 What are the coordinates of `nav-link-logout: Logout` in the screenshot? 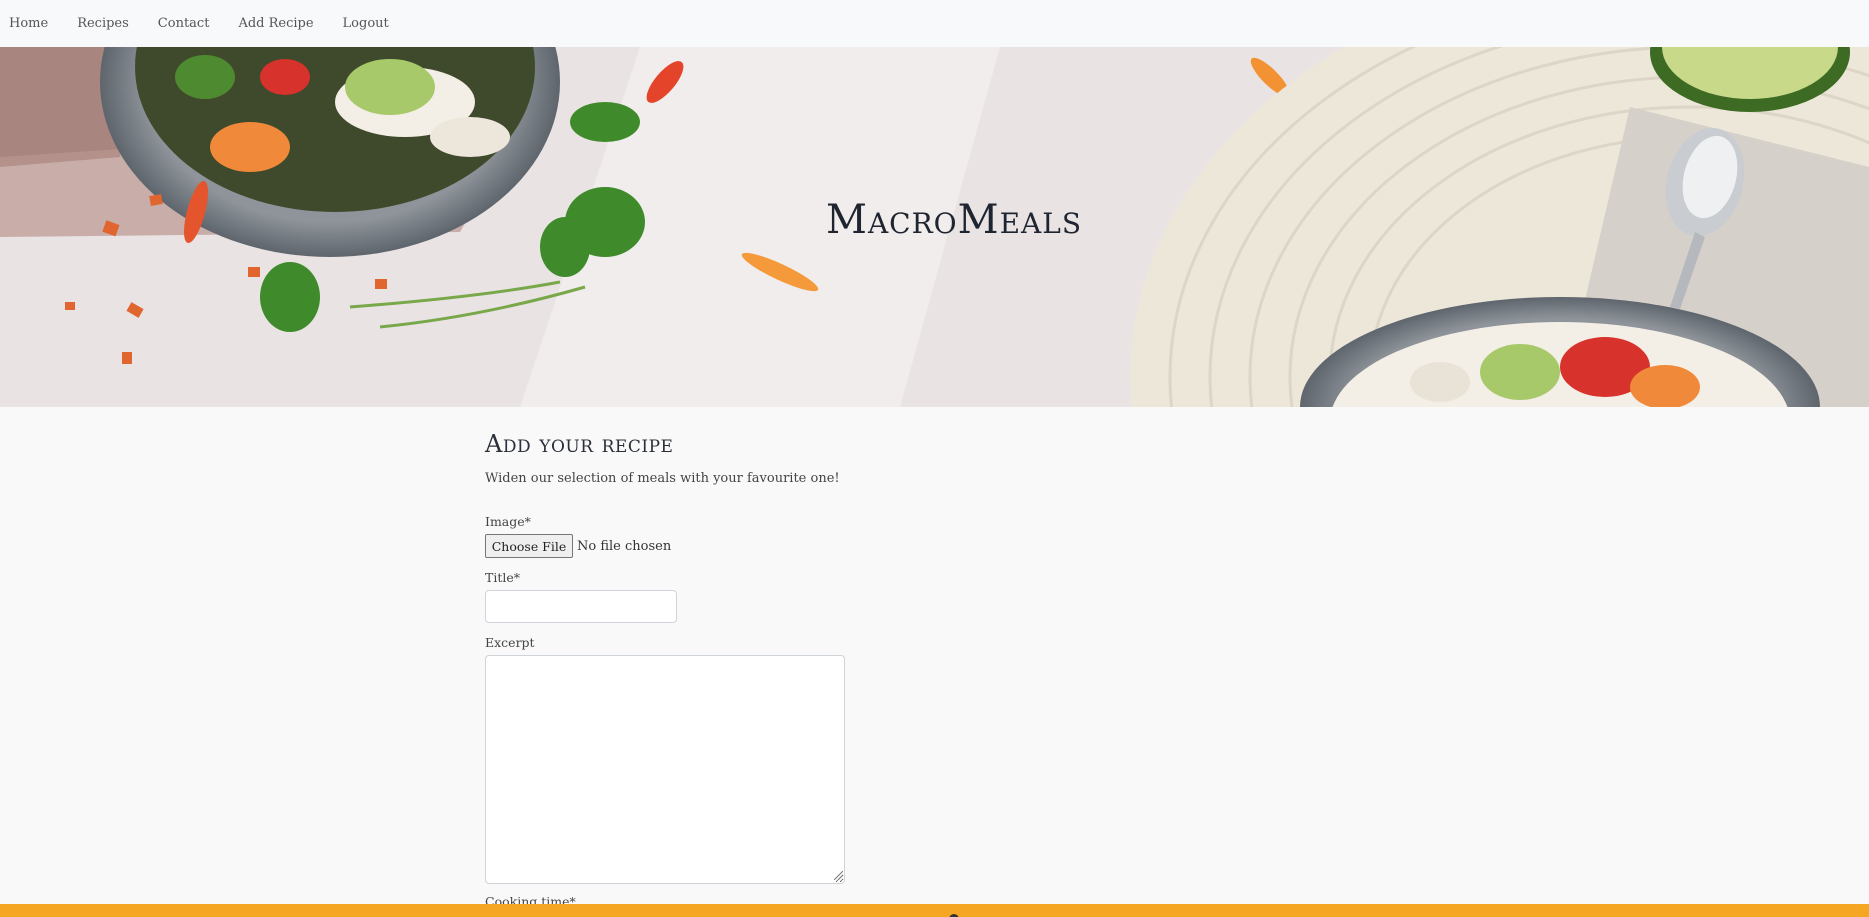 It's located at (366, 23).